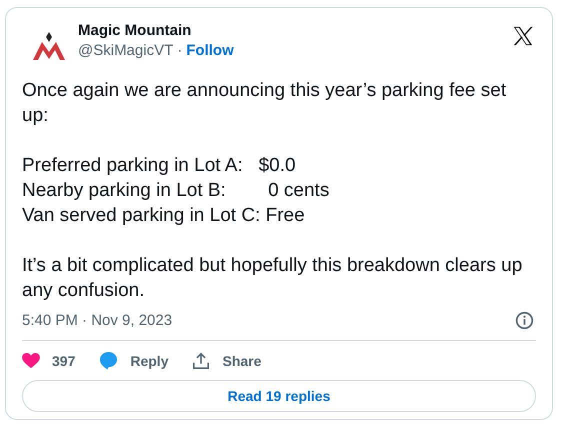 This screenshot has width=561, height=428. What do you see at coordinates (524, 320) in the screenshot?
I see `info-icon` at bounding box center [524, 320].